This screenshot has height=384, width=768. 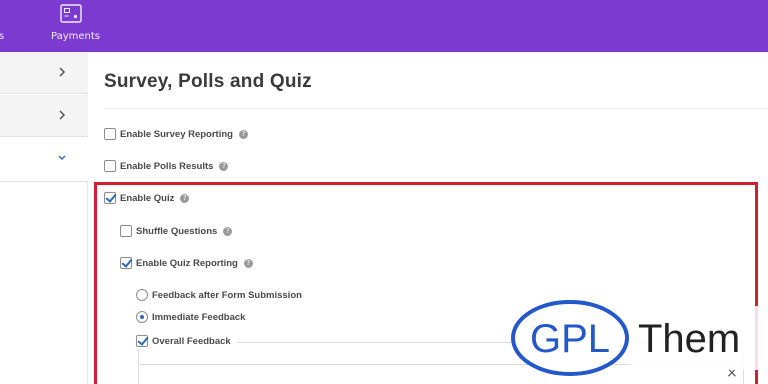 What do you see at coordinates (75, 36) in the screenshot?
I see `nav-item-payments-label: Payments` at bounding box center [75, 36].